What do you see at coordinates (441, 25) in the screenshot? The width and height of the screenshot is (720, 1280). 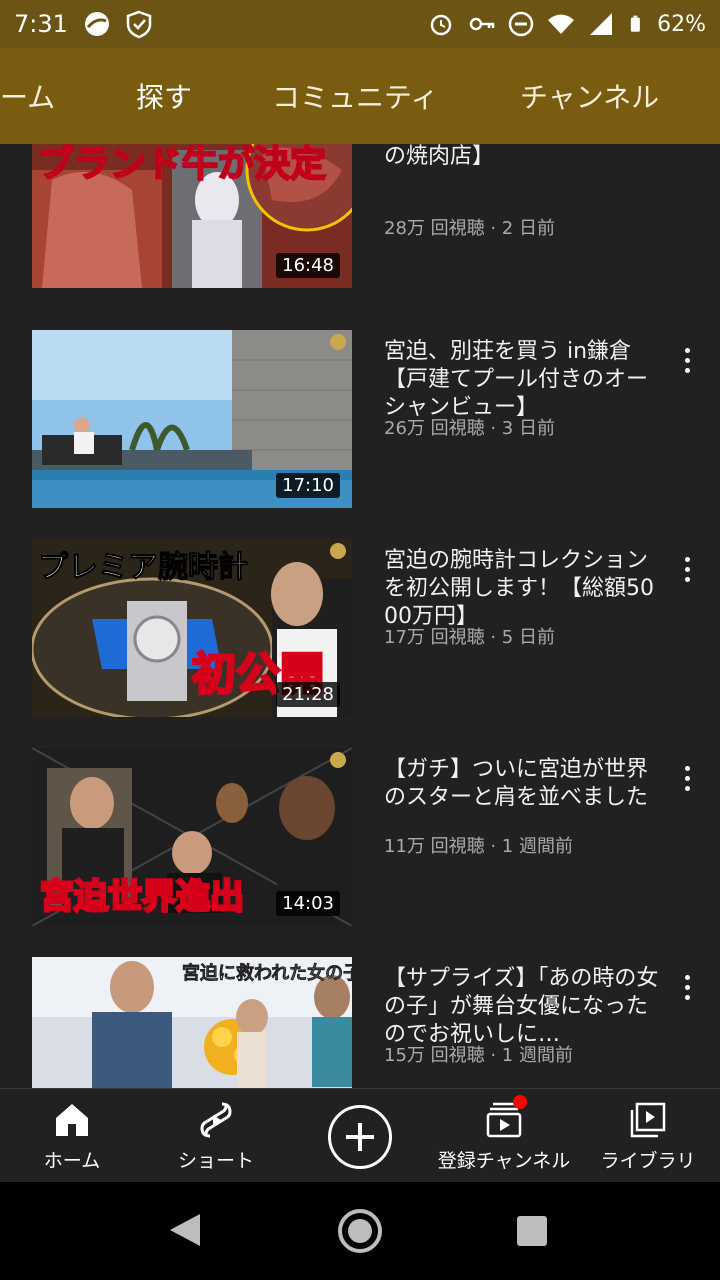 I see `alarm-icon` at bounding box center [441, 25].